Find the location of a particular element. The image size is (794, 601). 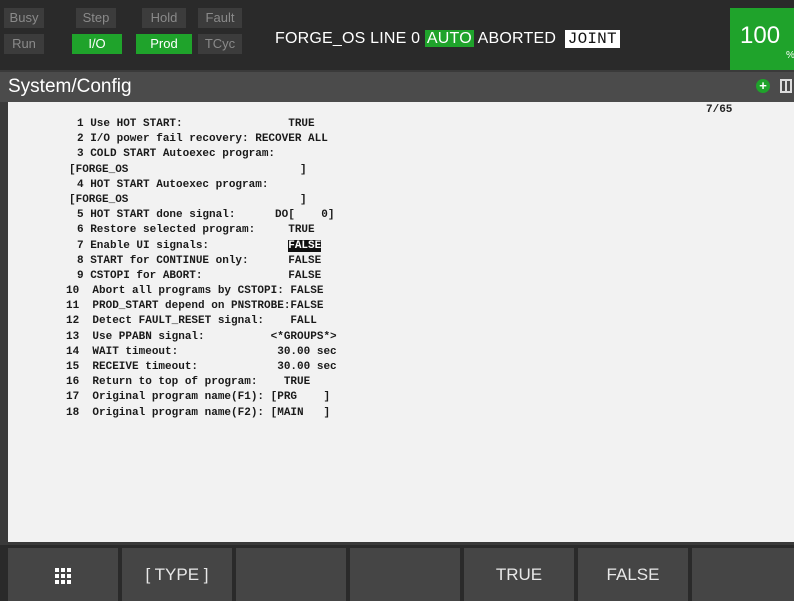

run-indicator: Run is located at coordinates (24, 44).